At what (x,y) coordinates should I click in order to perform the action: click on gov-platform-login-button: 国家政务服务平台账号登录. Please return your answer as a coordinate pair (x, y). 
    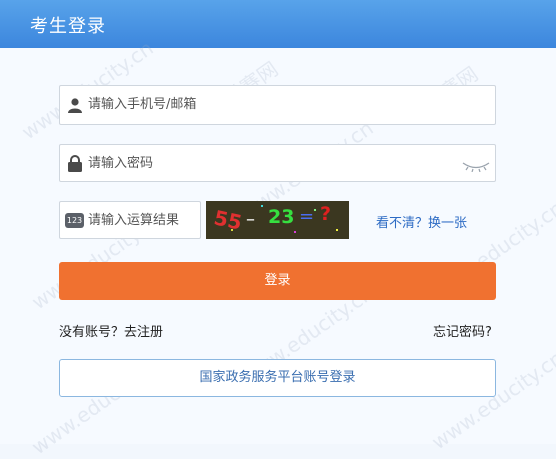
    Looking at the image, I should click on (277, 378).